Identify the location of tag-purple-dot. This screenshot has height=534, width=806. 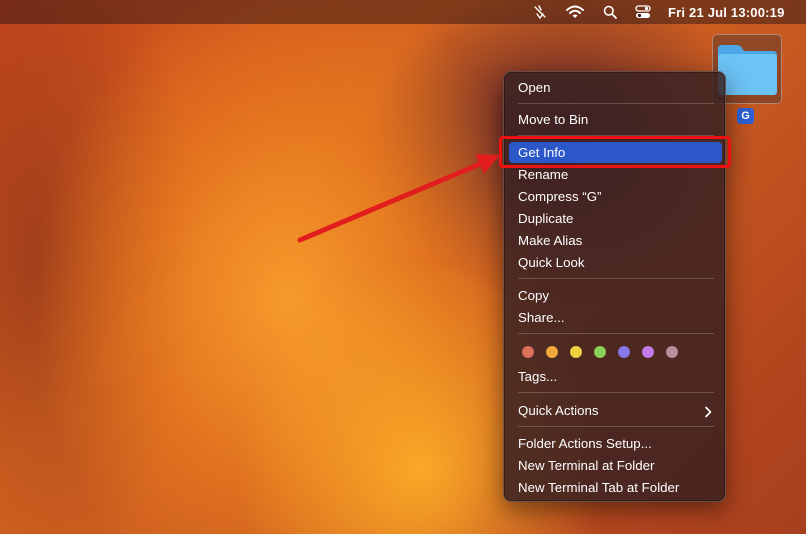
(648, 352).